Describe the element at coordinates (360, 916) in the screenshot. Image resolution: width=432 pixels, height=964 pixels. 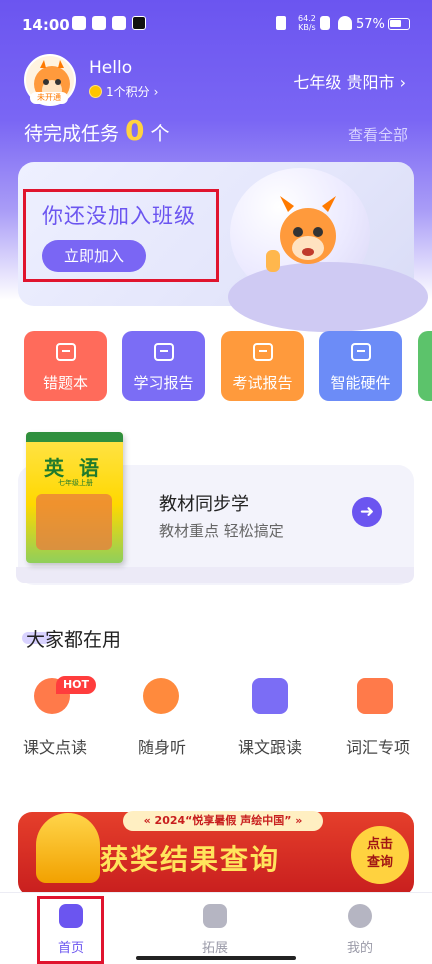
I see `profile-icon` at that location.